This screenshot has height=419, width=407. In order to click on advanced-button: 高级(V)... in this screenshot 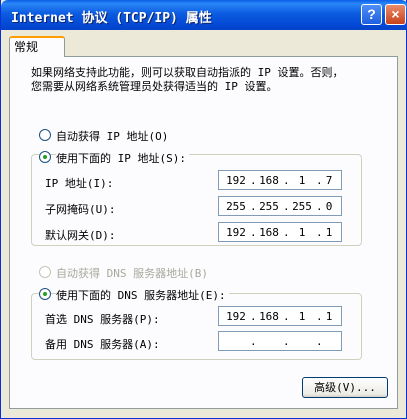, I will do `click(345, 387)`.